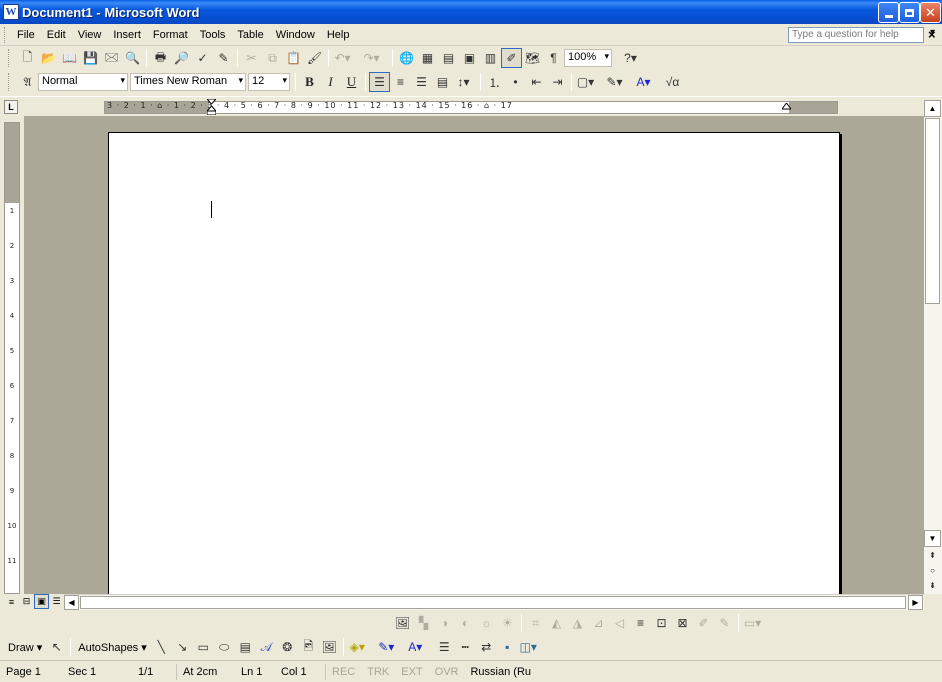 Image resolution: width=942 pixels, height=682 pixels. I want to click on set-transparent-icon: ✐, so click(703, 623).